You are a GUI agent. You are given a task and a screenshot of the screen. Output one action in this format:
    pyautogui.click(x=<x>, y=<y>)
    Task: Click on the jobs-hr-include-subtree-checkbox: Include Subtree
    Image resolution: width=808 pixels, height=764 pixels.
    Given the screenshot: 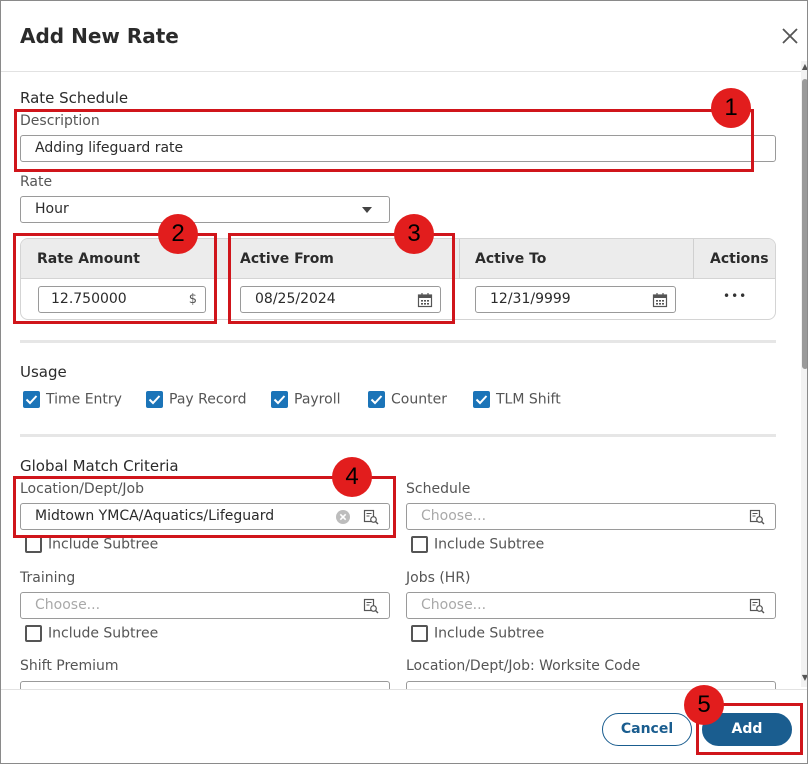 What is the action you would take?
    pyautogui.click(x=477, y=635)
    